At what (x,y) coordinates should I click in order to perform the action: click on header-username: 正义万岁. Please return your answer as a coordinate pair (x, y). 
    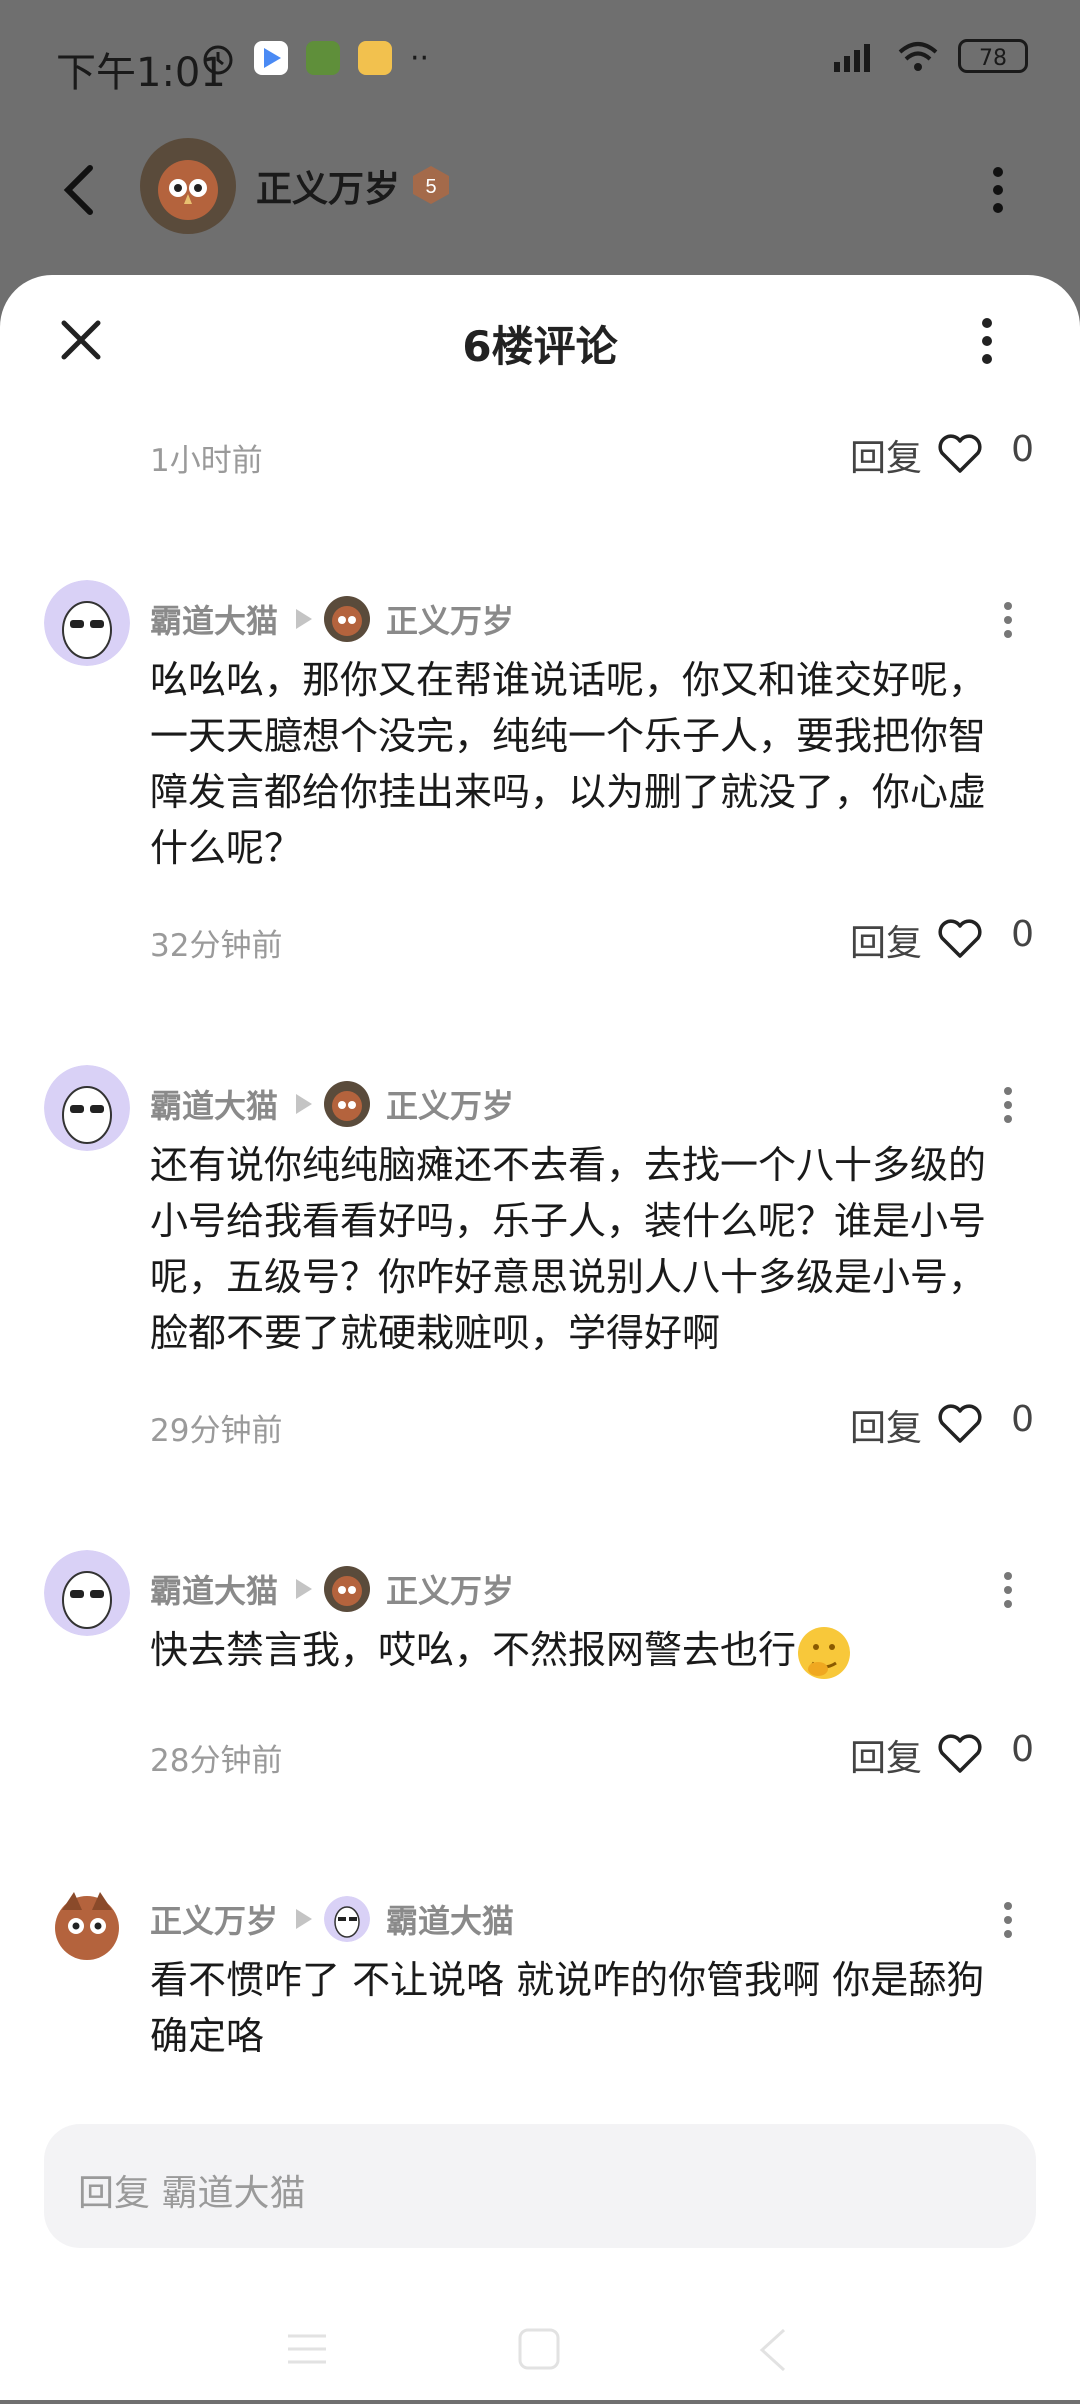
    Looking at the image, I should click on (328, 186).